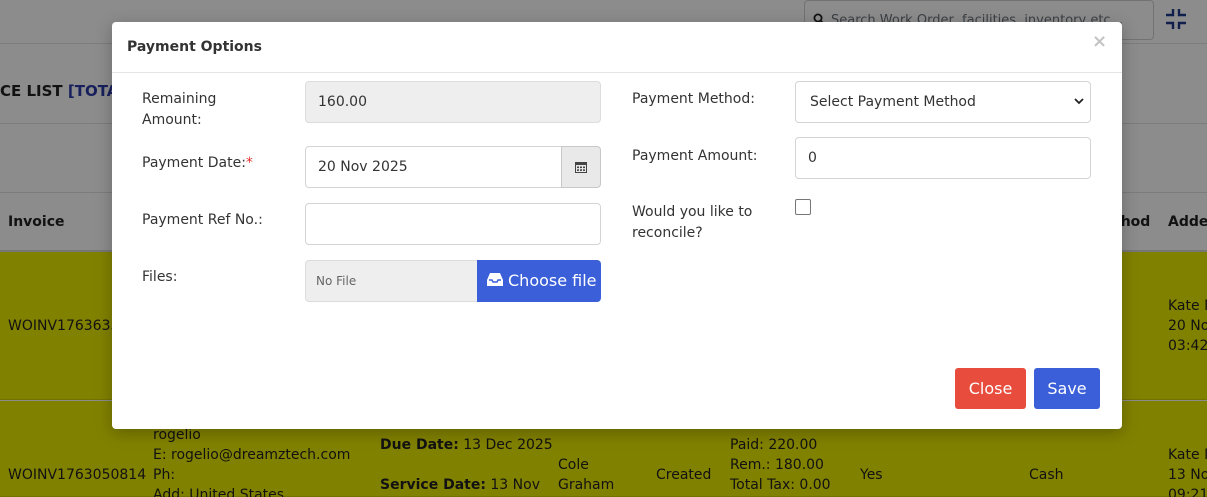 This screenshot has height=497, width=1207. Describe the element at coordinates (893, 102) in the screenshot. I see `payment-method-selected: Select Payment Method` at that location.